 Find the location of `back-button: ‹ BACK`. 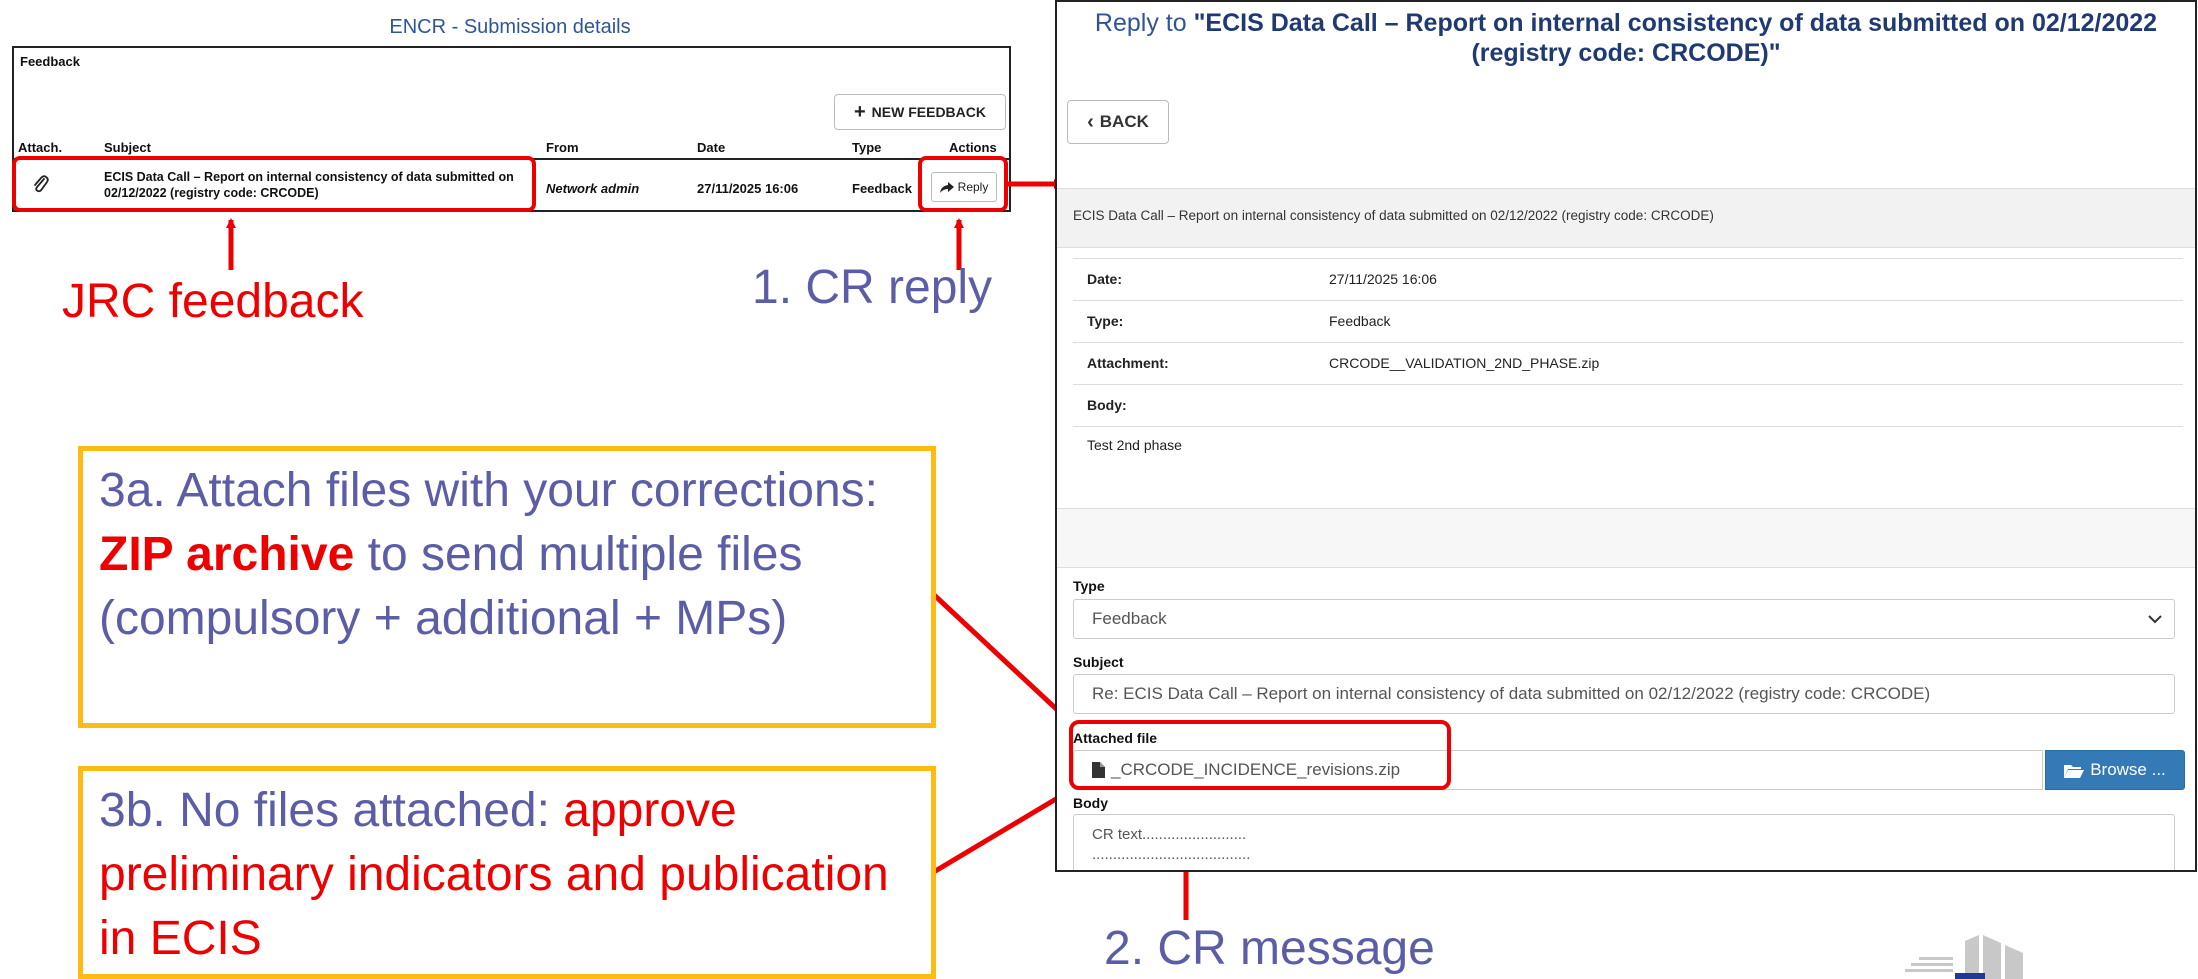

back-button: ‹ BACK is located at coordinates (1118, 122).